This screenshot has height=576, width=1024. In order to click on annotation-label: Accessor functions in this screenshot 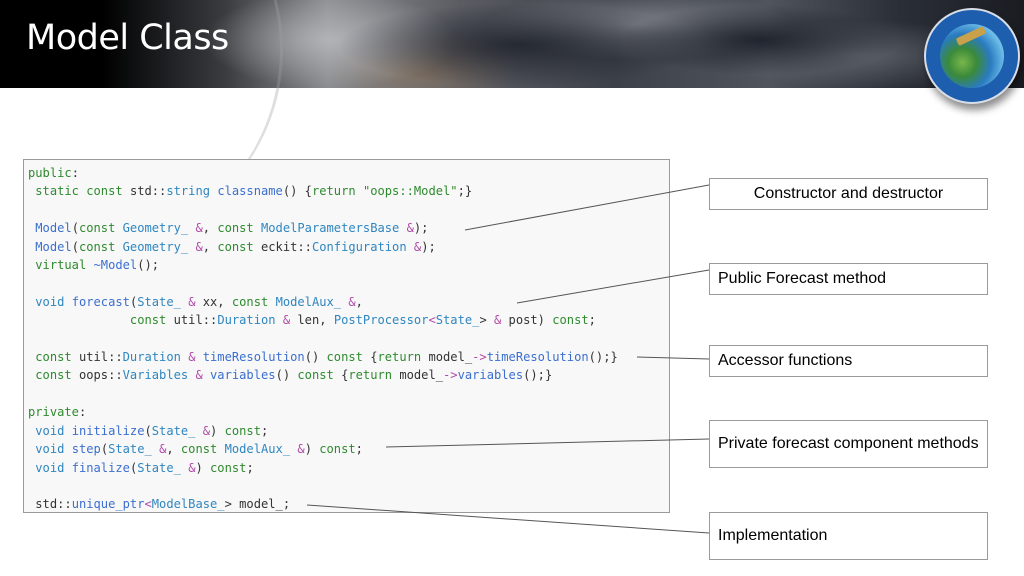, I will do `click(785, 360)`.